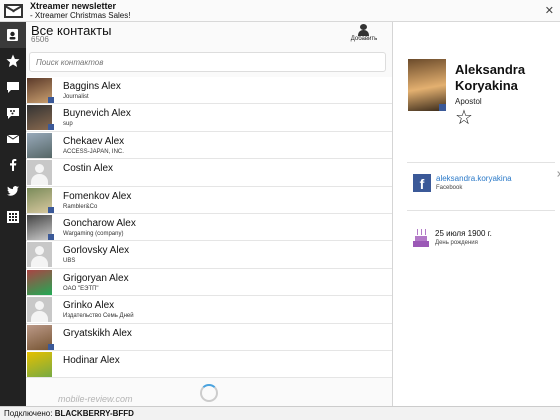 The width and height of the screenshot is (560, 420). What do you see at coordinates (69, 261) in the screenshot?
I see `contact-sub: UBS` at bounding box center [69, 261].